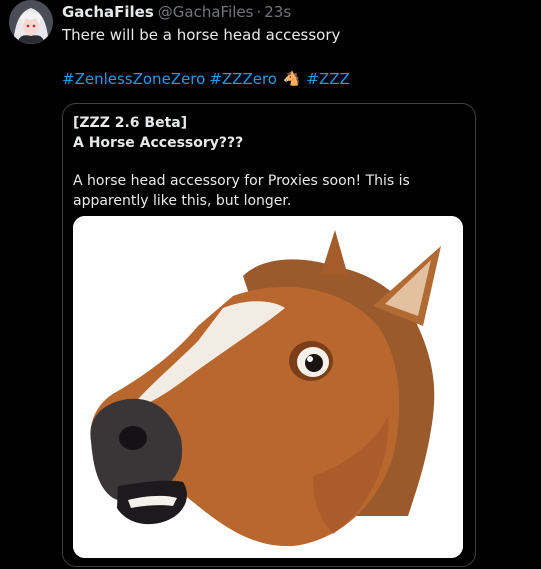 This screenshot has height=569, width=541. I want to click on quote-title: [ZZZ 2.6 Beta] A Horse Accessory???, so click(158, 133).